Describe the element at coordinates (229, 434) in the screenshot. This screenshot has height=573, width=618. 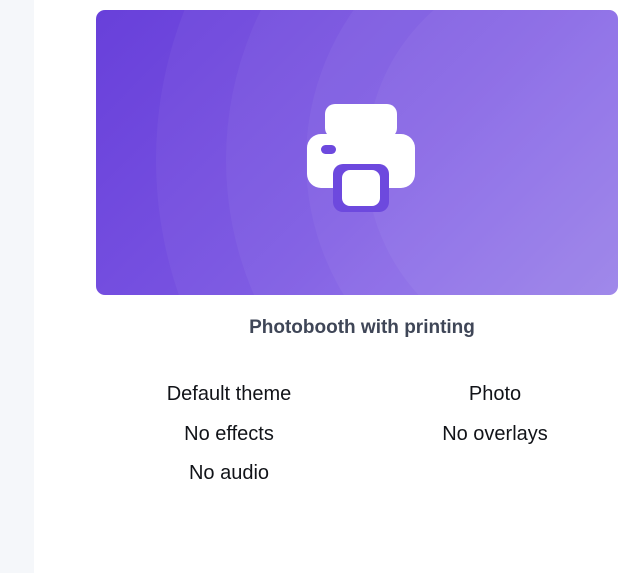
I see `feature-effects: No effects` at that location.